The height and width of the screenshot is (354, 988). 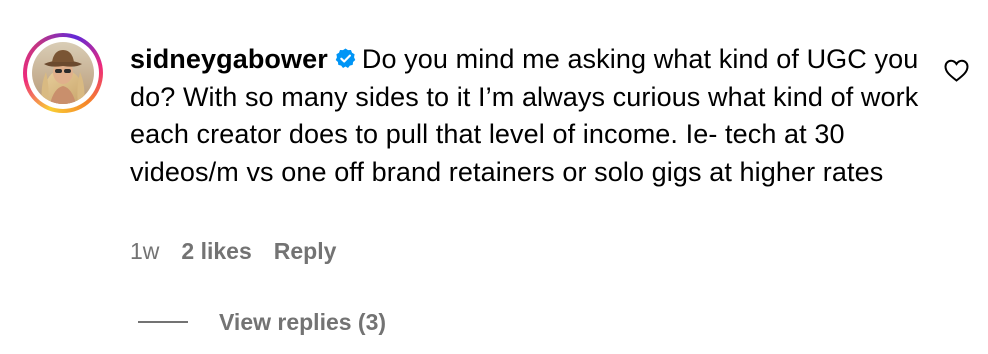 What do you see at coordinates (302, 322) in the screenshot?
I see `view-replies-button: View replies (3)` at bounding box center [302, 322].